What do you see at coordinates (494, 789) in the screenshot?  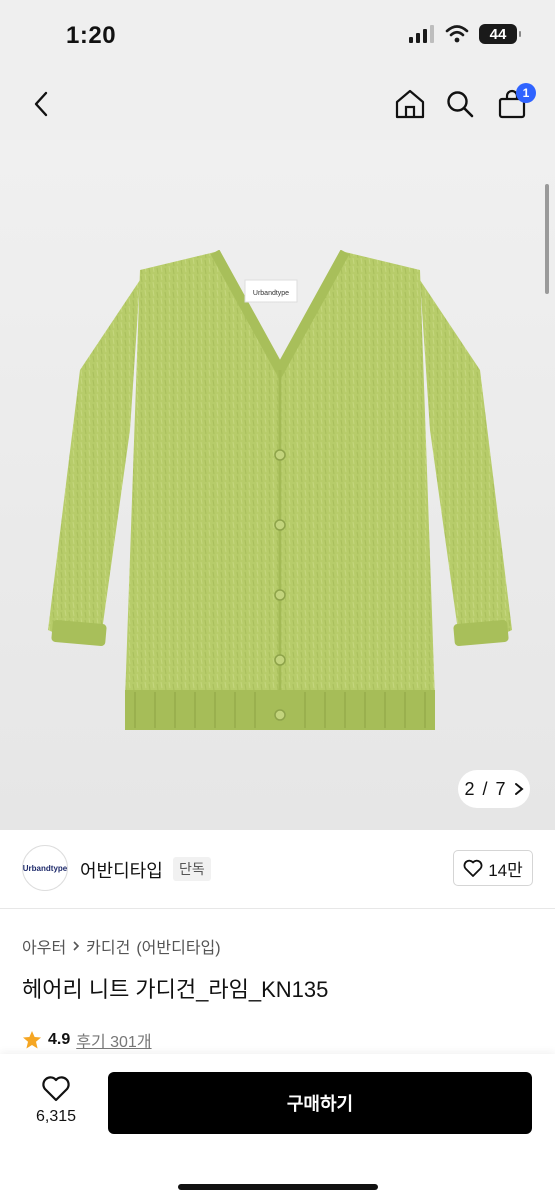 I see `image-page-indicator: 2 / 7` at bounding box center [494, 789].